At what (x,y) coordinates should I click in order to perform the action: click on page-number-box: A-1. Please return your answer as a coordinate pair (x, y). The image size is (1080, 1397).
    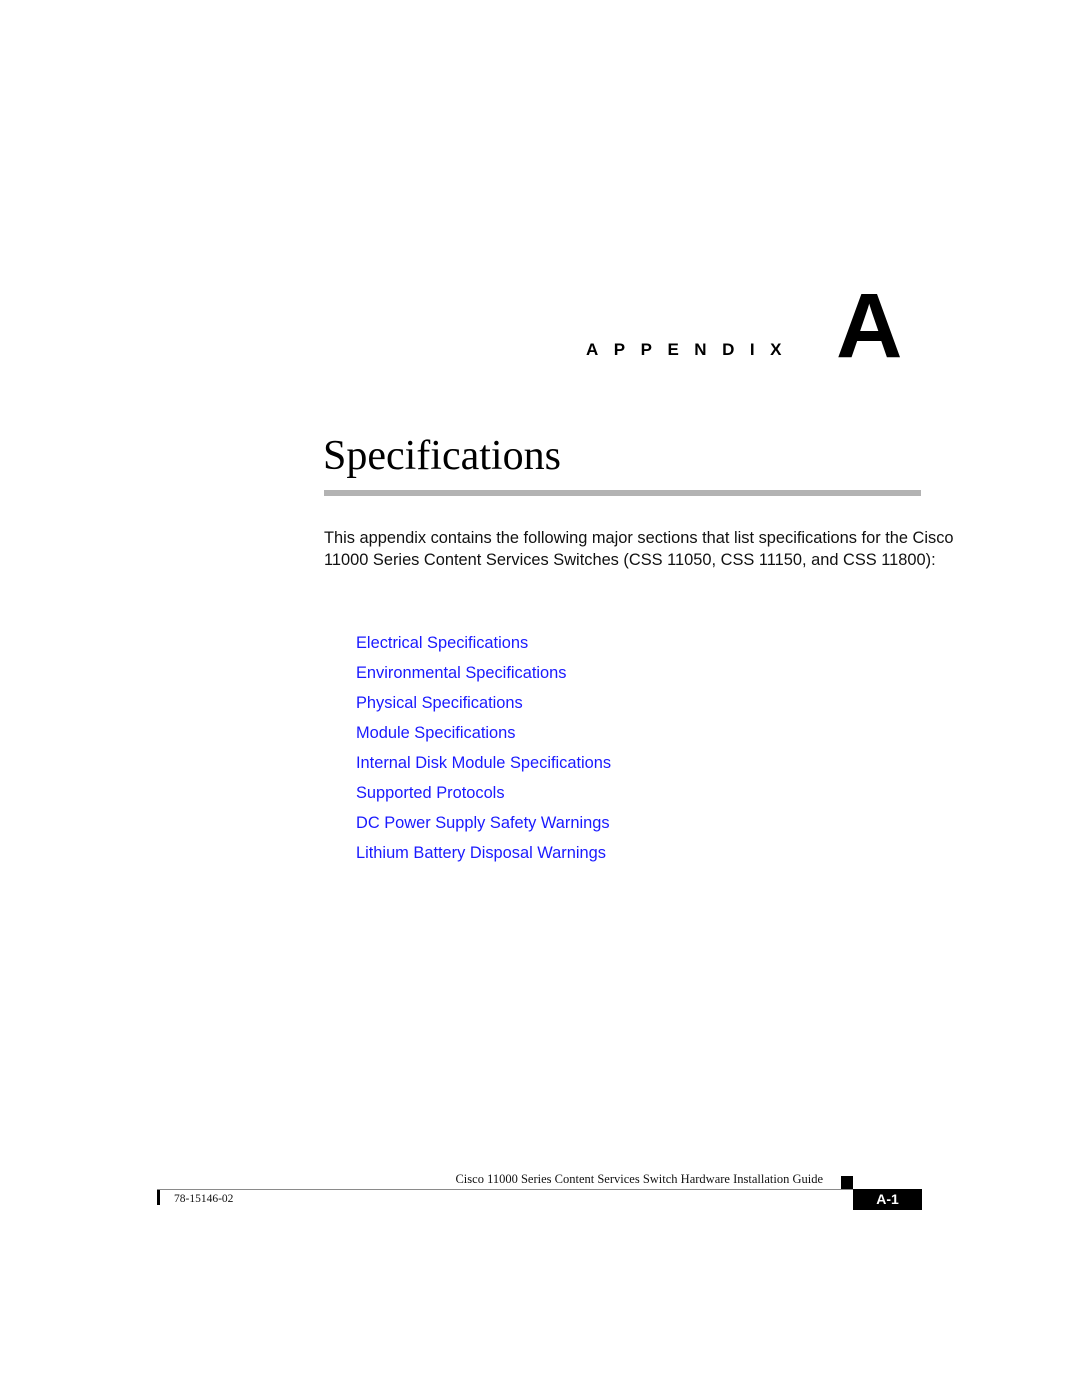
    Looking at the image, I should click on (887, 1199).